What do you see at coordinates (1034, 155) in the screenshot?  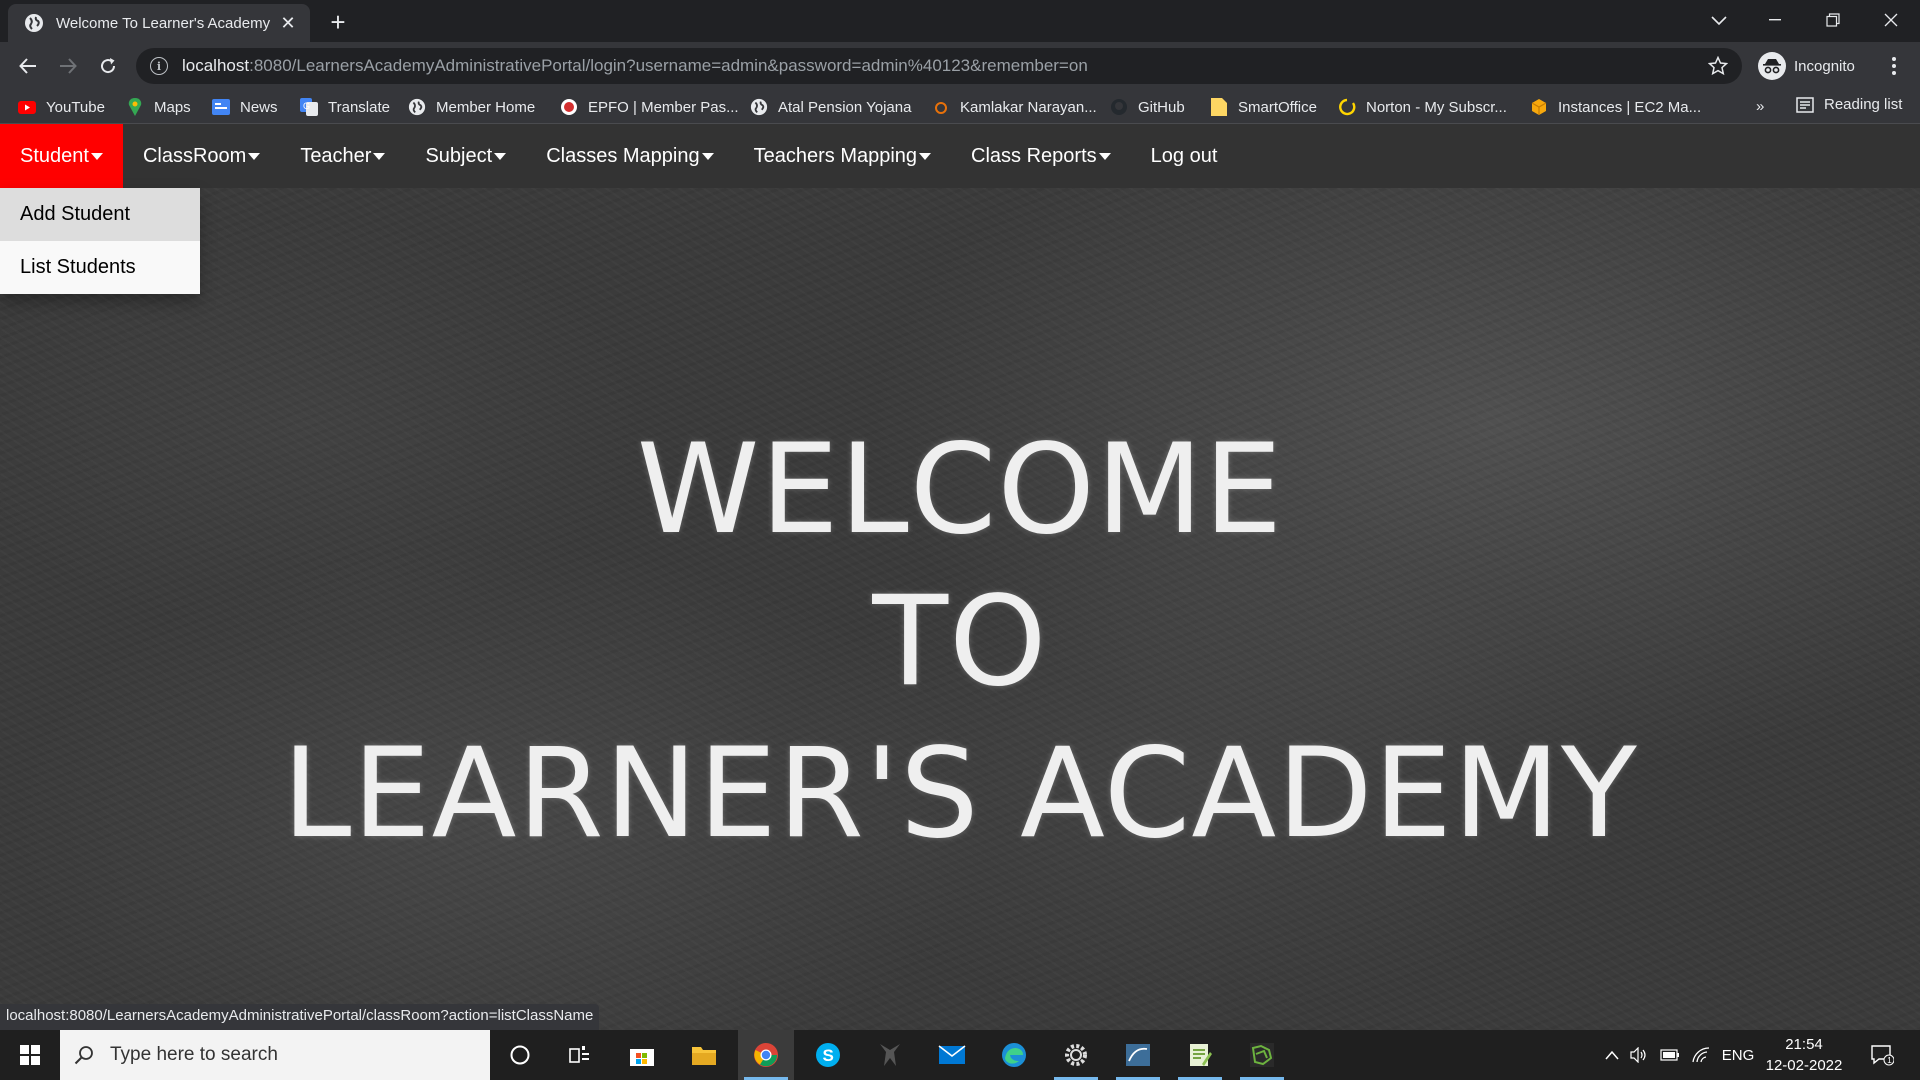 I see `nav-label: Class Reports` at bounding box center [1034, 155].